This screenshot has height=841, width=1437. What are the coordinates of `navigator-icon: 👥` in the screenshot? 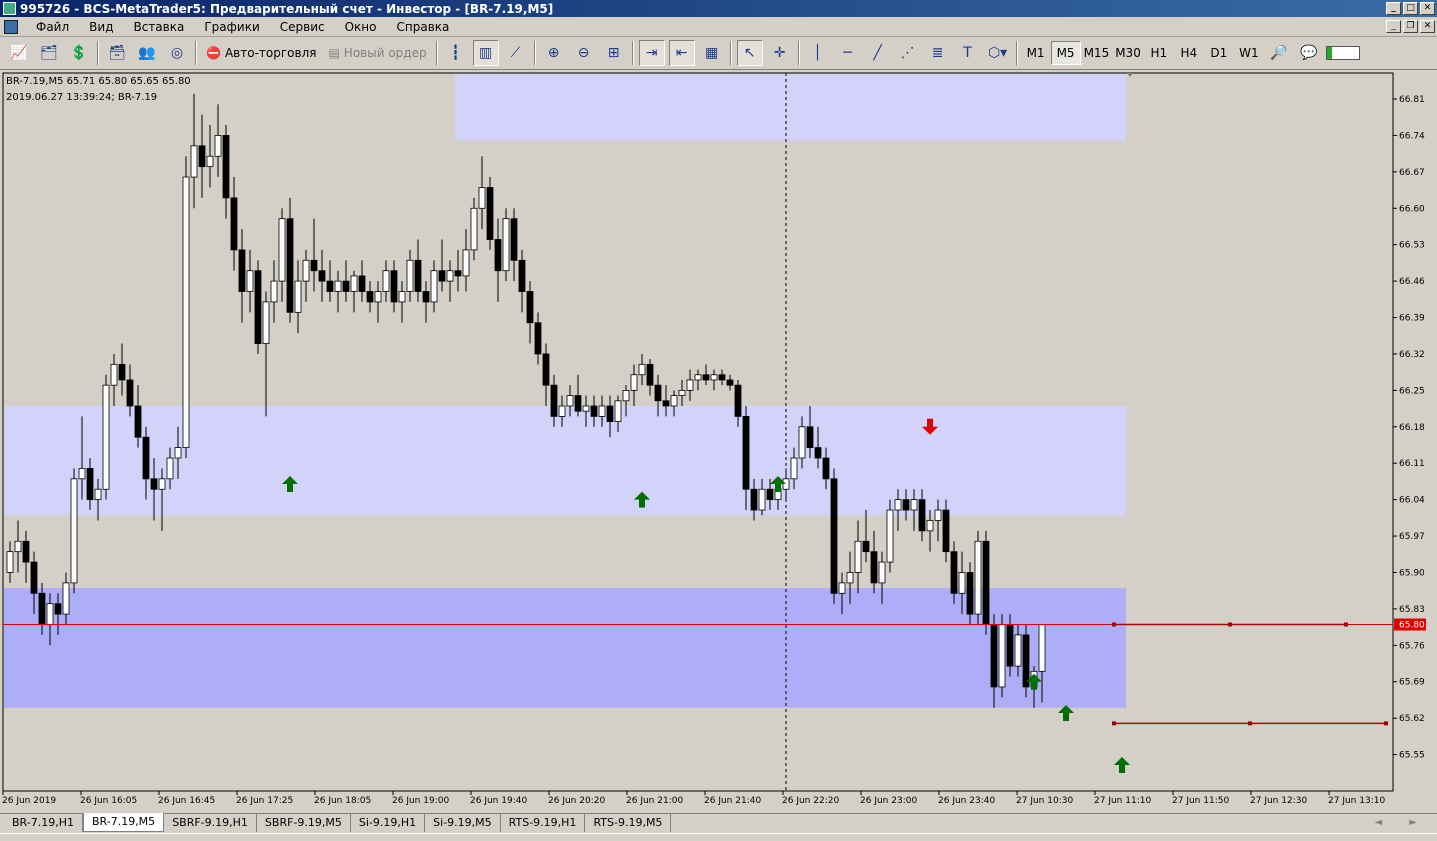 It's located at (147, 53).